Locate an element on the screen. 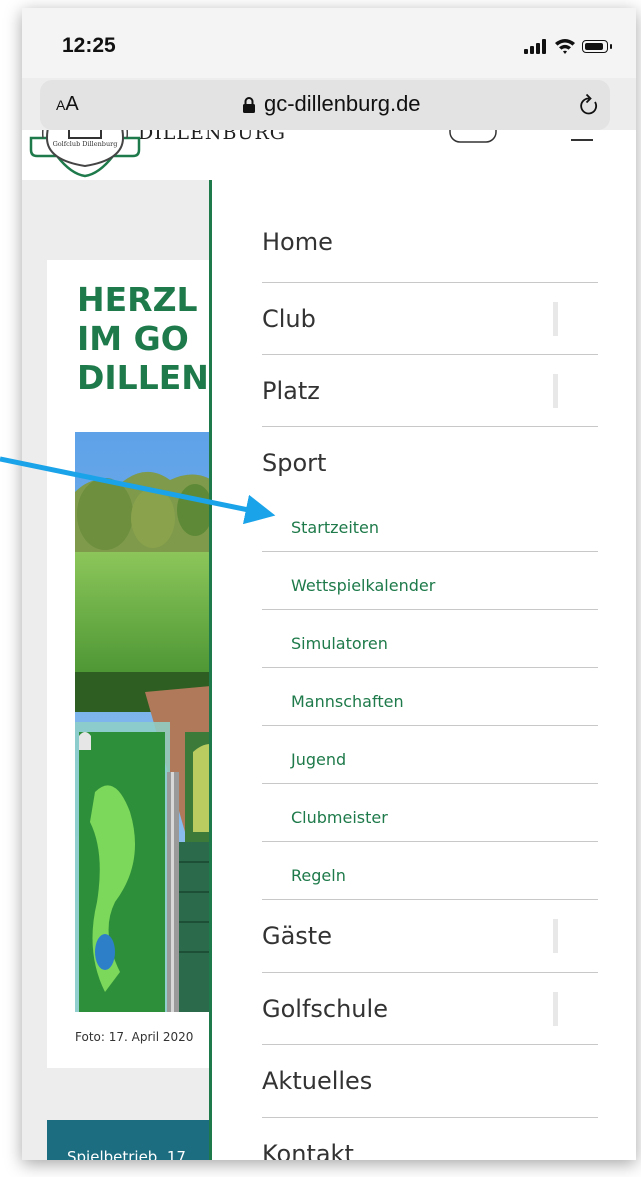 This screenshot has height=1177, width=641. menu-item-label: Gäste is located at coordinates (297, 936).